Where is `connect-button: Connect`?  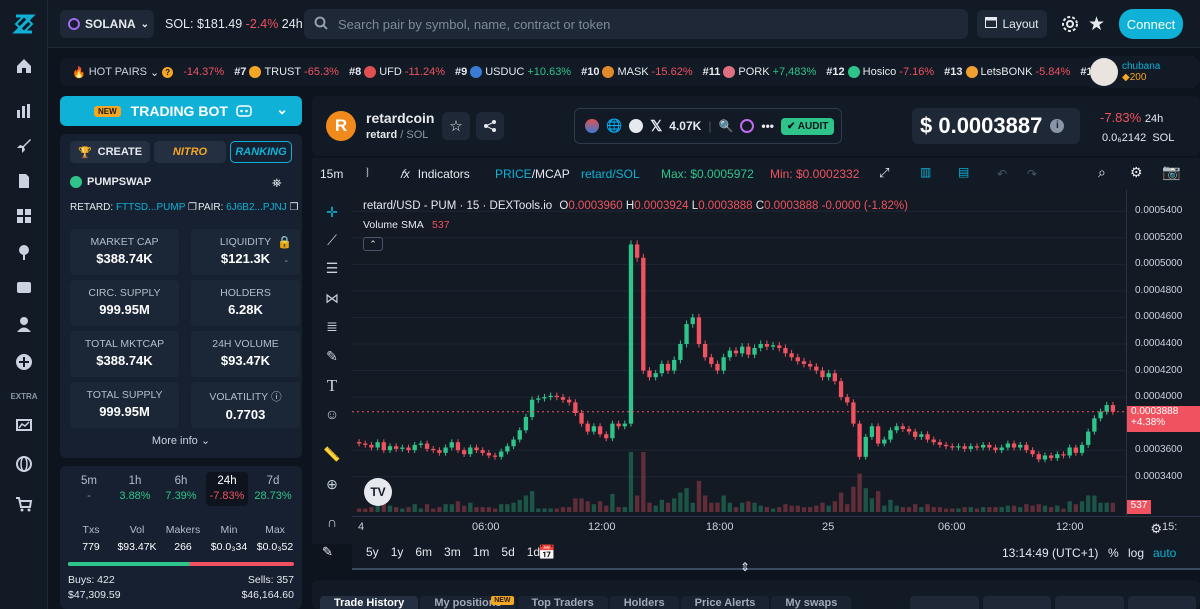
connect-button: Connect is located at coordinates (1151, 24).